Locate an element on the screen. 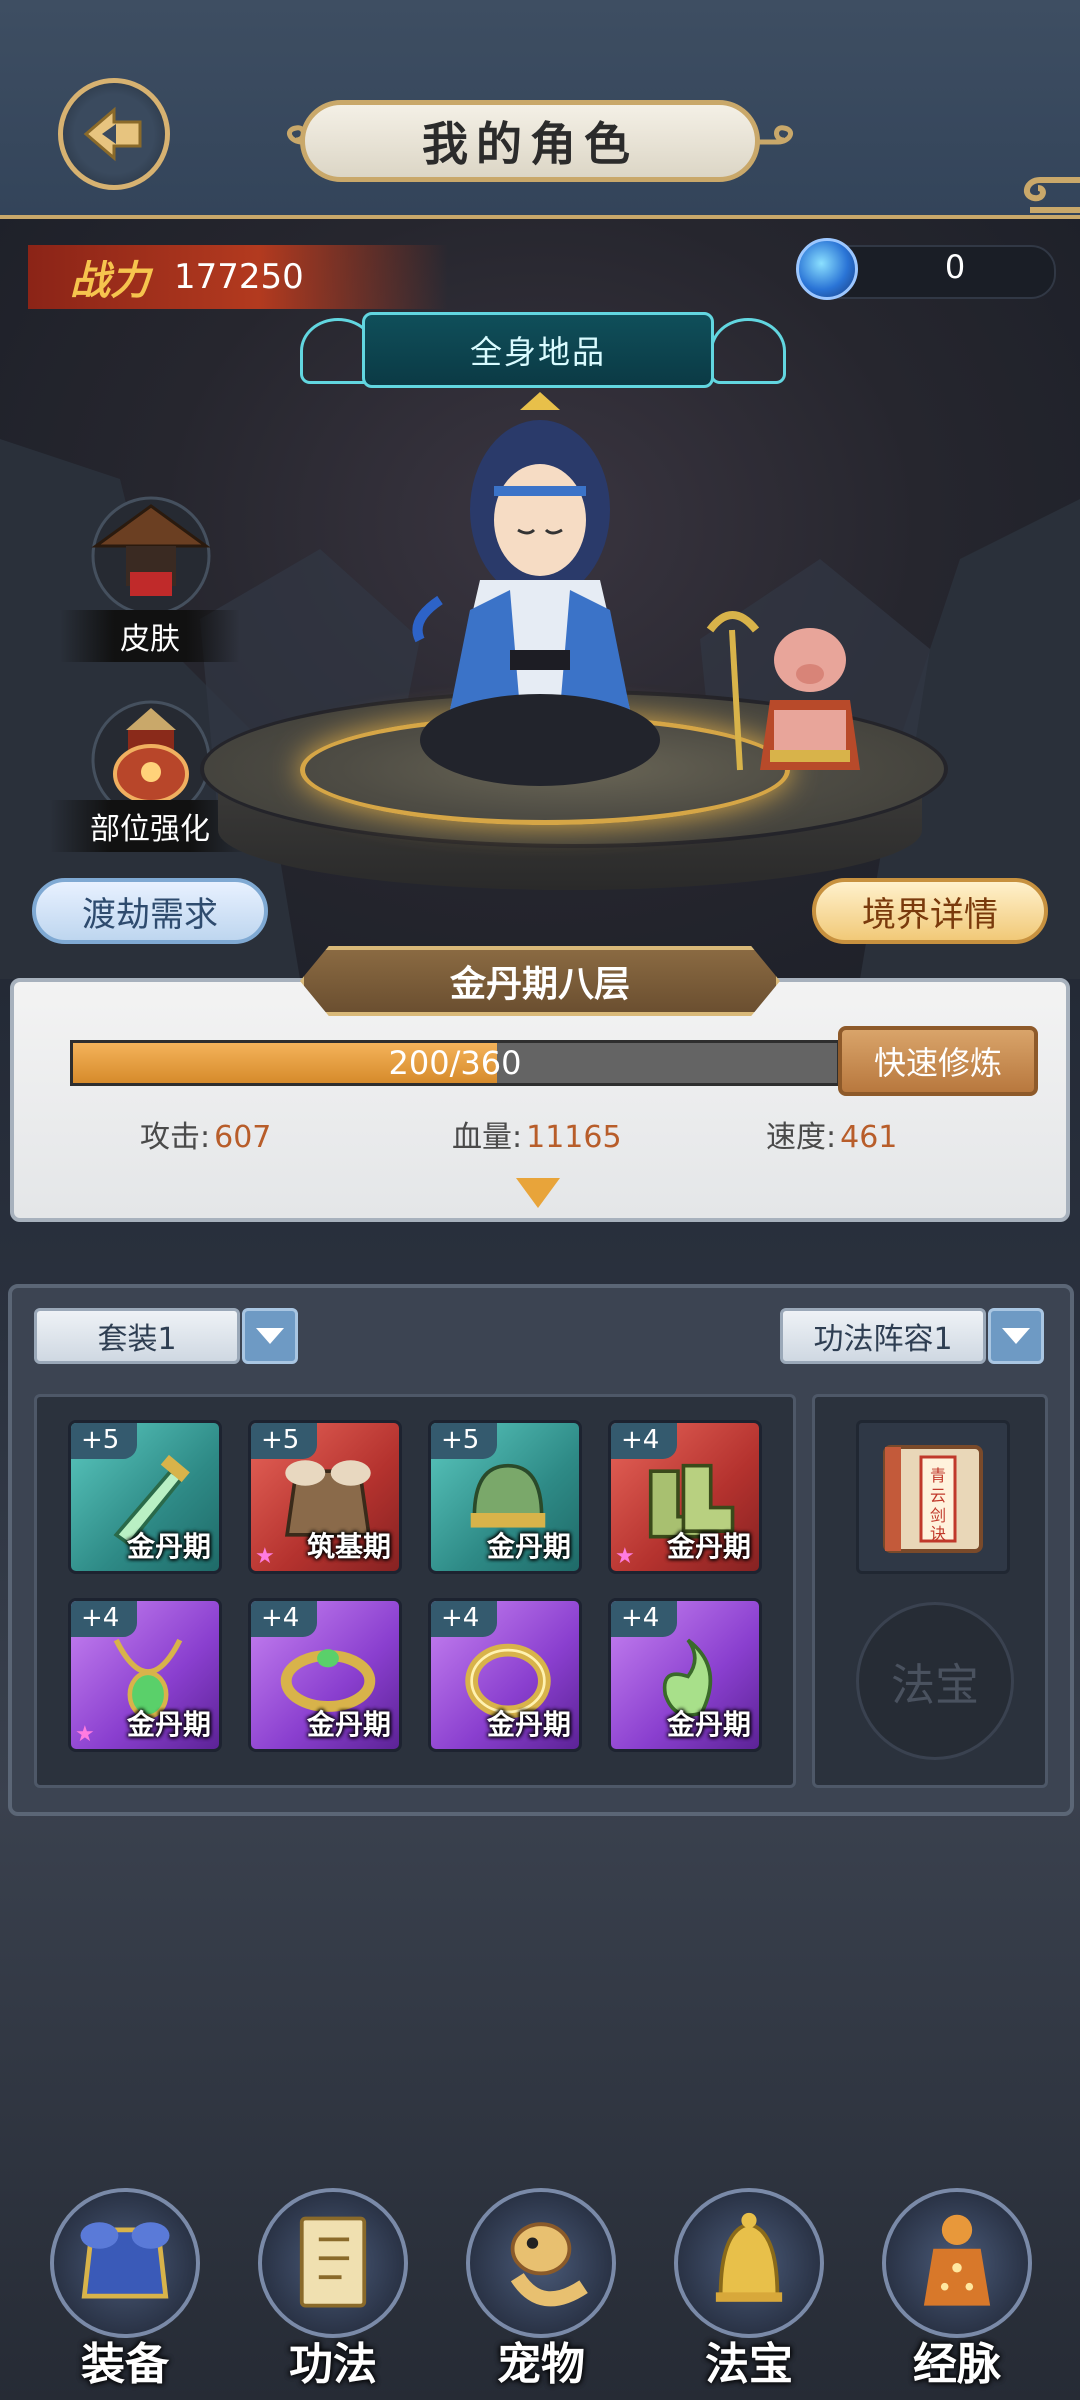 The height and width of the screenshot is (2400, 1080). stat-attack: 攻击: 607 is located at coordinates (205, 1134).